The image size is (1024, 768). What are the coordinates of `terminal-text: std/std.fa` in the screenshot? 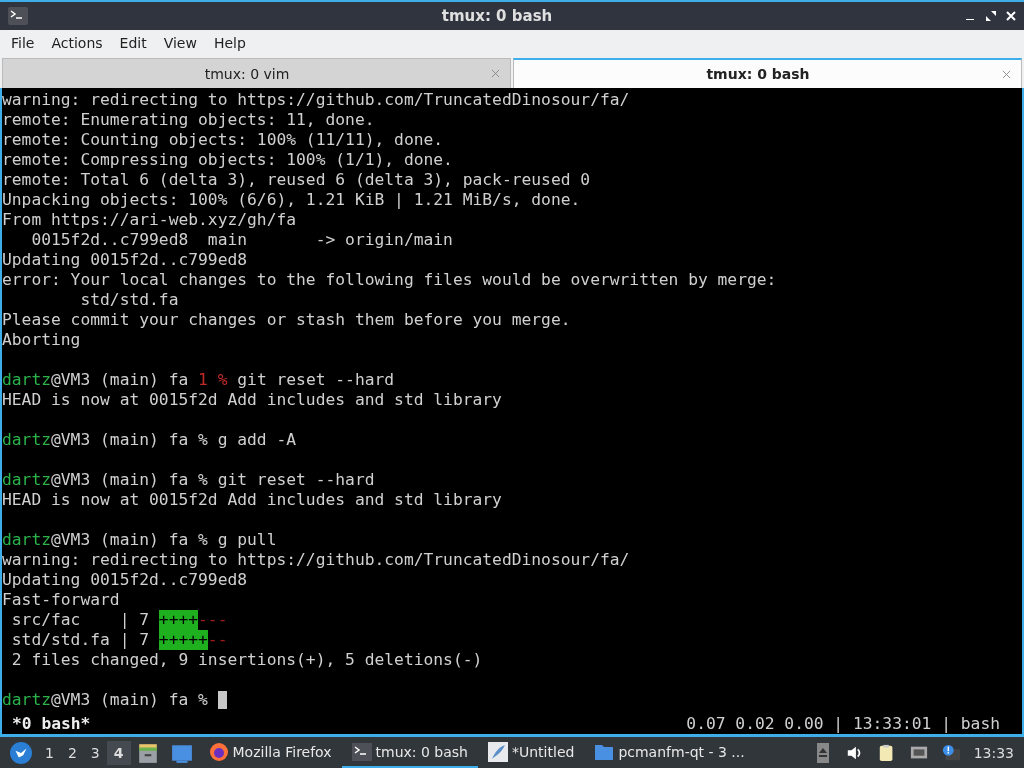 It's located at (129, 300).